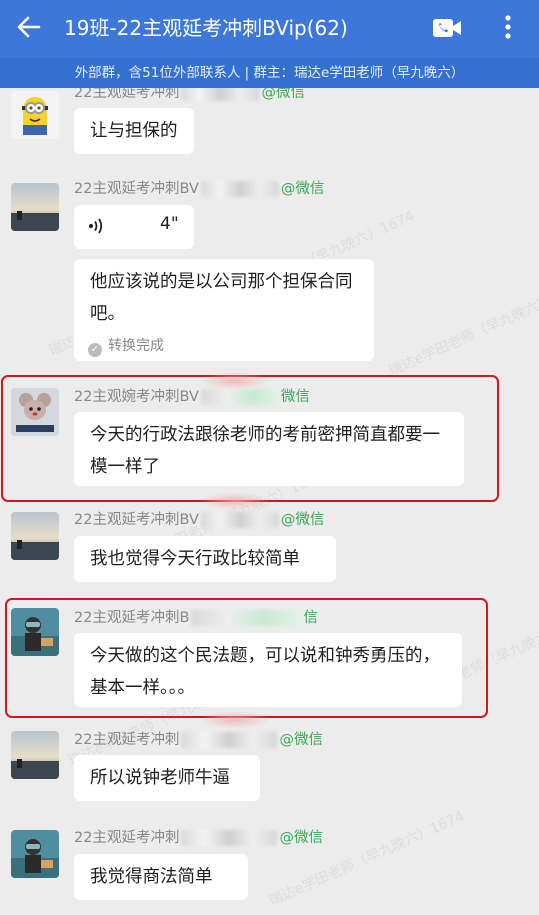  I want to click on mouse-avatar, so click(35, 412).